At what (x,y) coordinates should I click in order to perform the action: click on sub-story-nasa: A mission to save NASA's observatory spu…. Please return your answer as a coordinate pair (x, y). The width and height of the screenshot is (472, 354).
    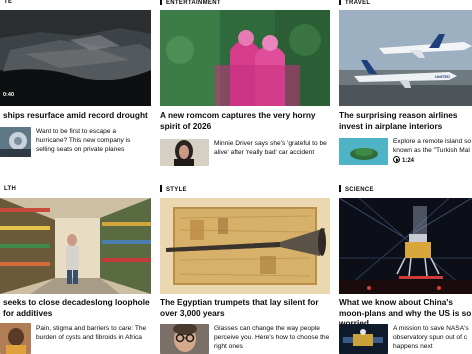
    Looking at the image, I should click on (432, 337).